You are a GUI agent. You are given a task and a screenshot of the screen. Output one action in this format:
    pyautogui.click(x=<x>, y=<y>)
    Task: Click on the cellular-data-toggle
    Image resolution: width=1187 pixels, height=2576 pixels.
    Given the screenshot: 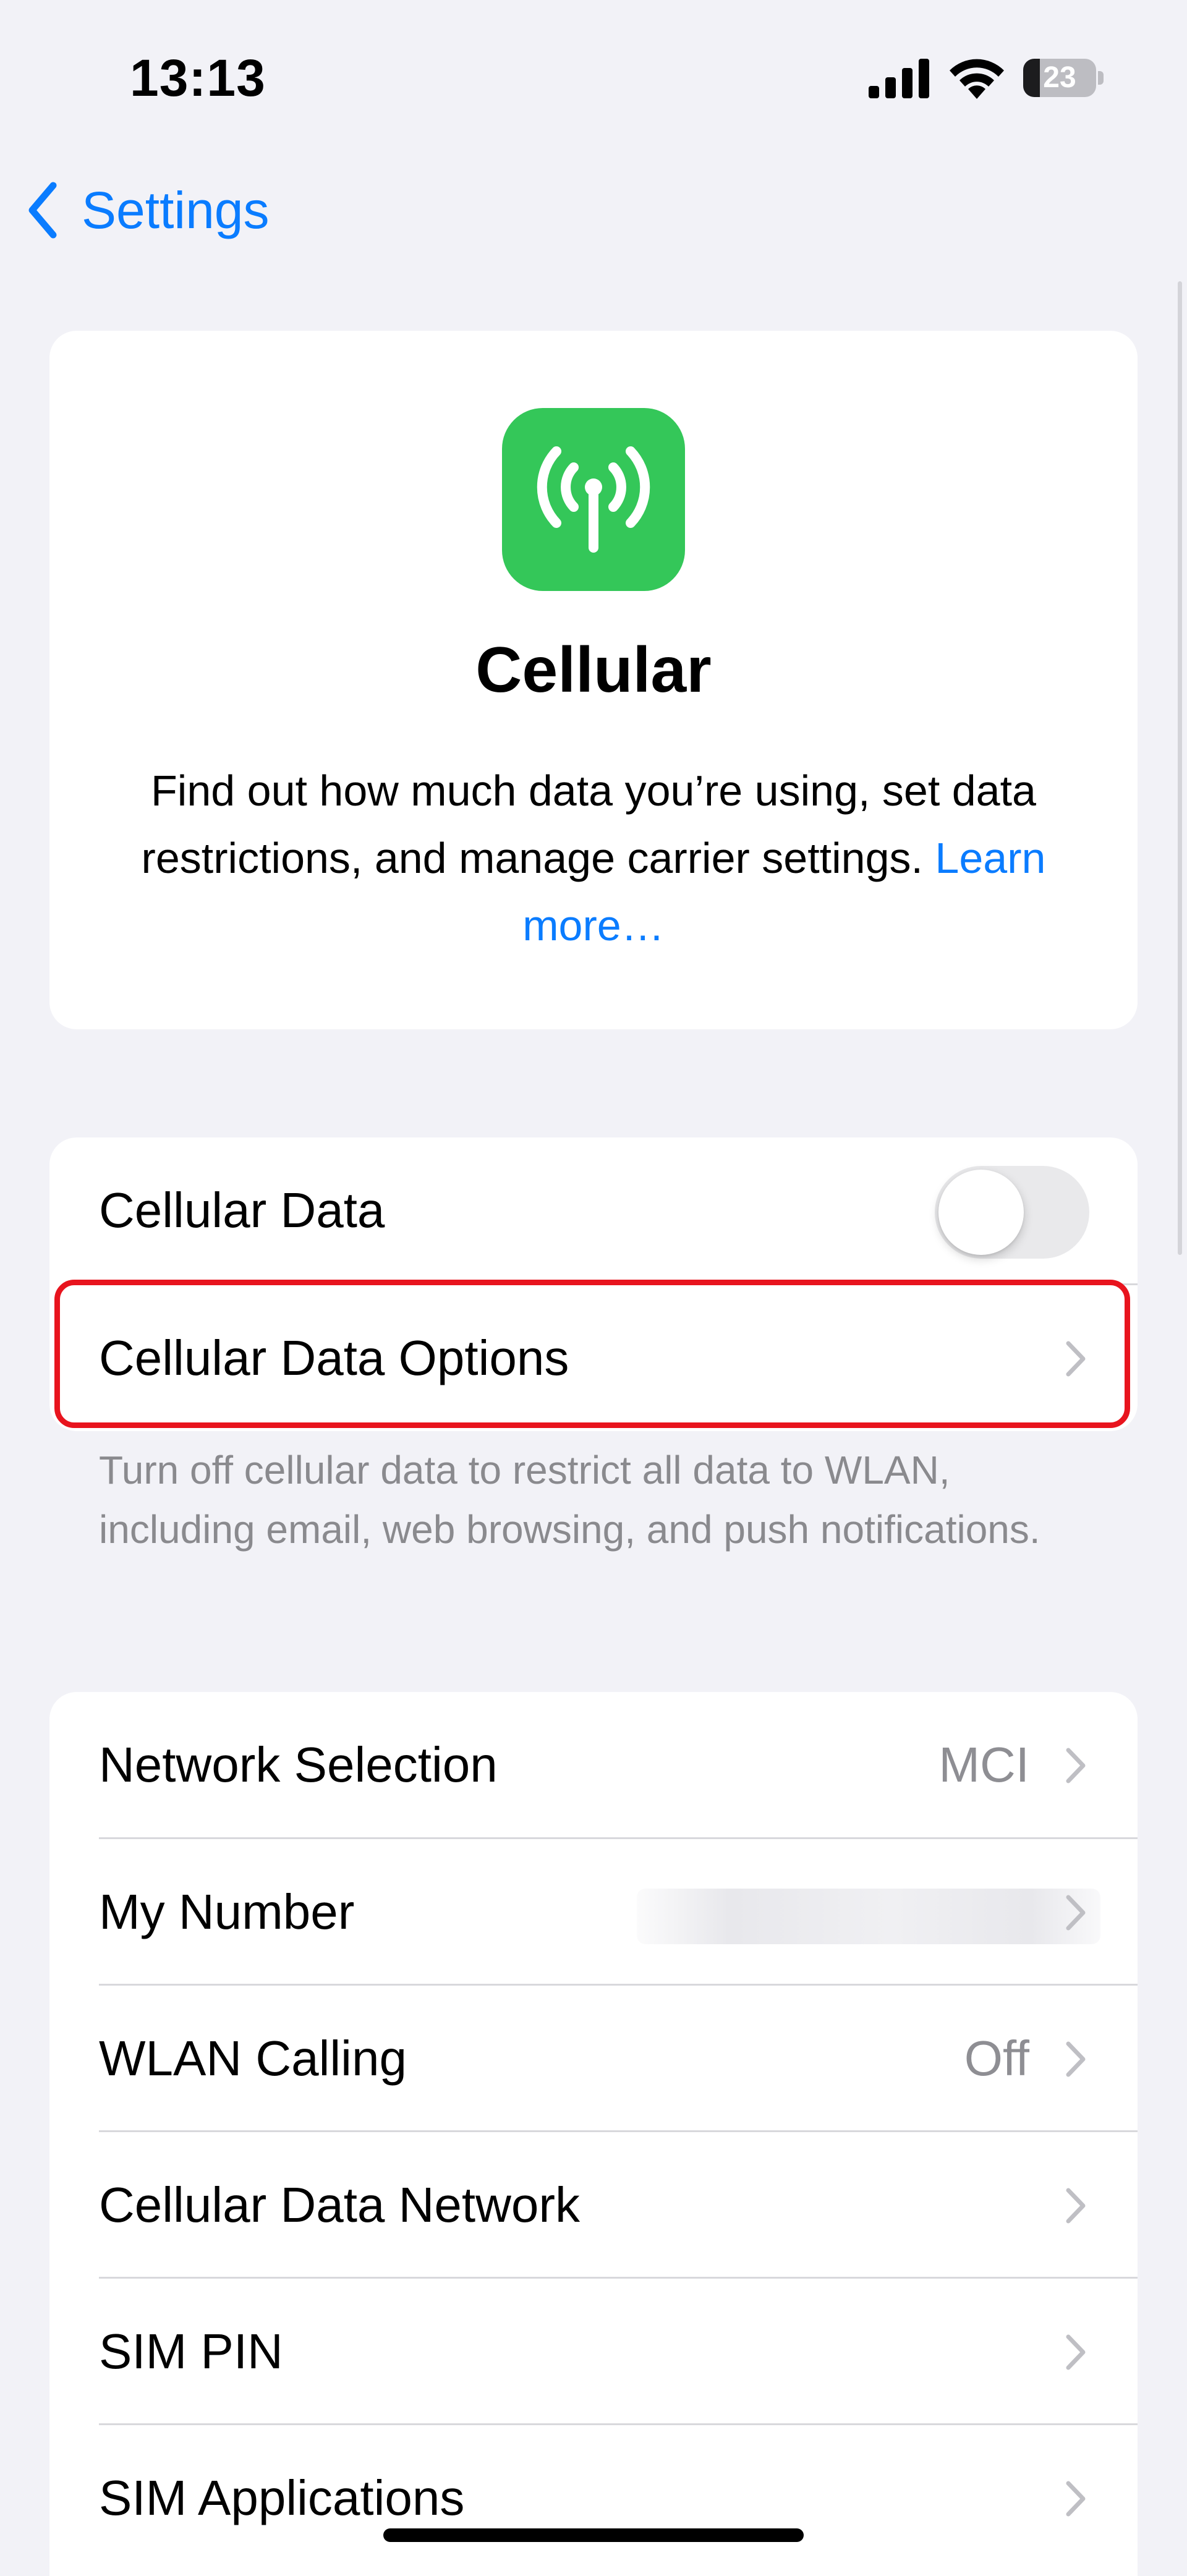 What is the action you would take?
    pyautogui.click(x=1012, y=1212)
    